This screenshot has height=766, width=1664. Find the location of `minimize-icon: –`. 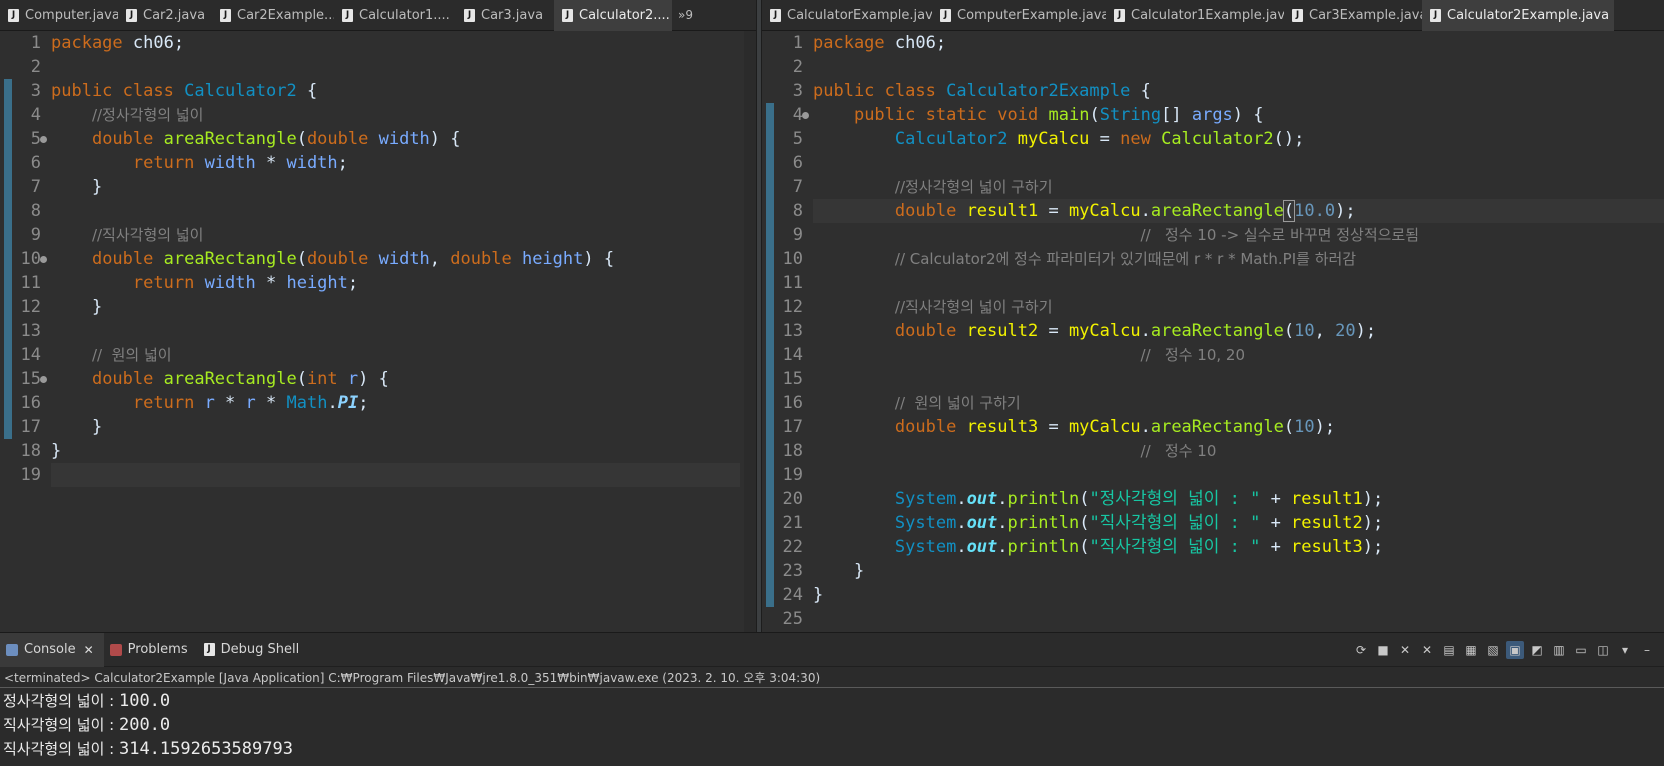

minimize-icon: – is located at coordinates (1647, 650).